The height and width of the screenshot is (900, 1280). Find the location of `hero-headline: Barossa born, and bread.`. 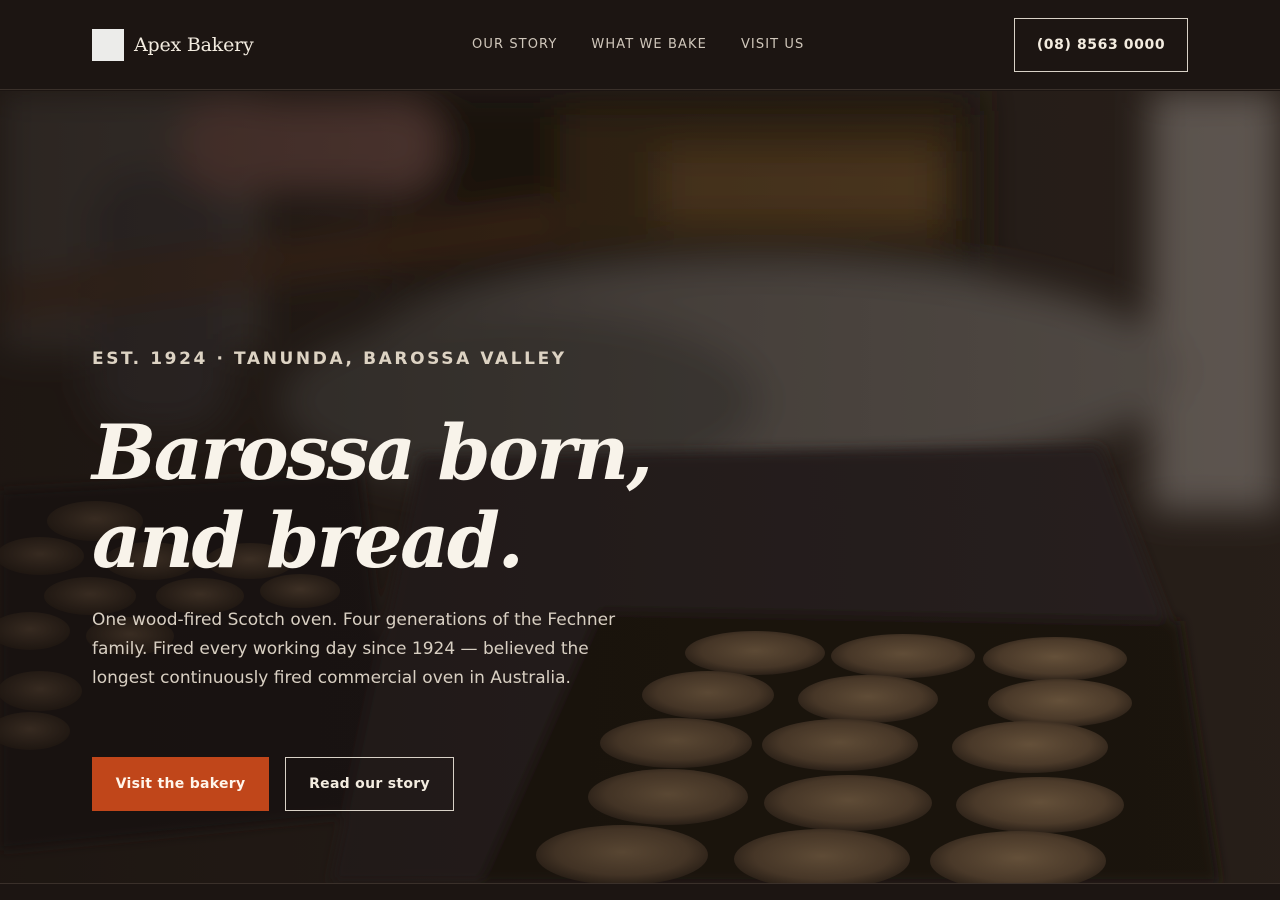

hero-headline: Barossa born, and bread. is located at coordinates (372, 496).